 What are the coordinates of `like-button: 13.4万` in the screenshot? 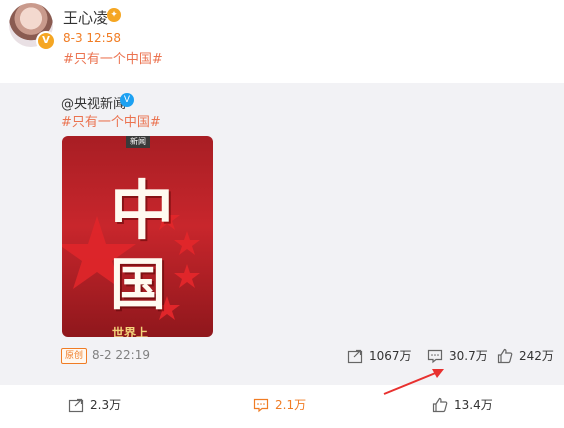 It's located at (462, 404).